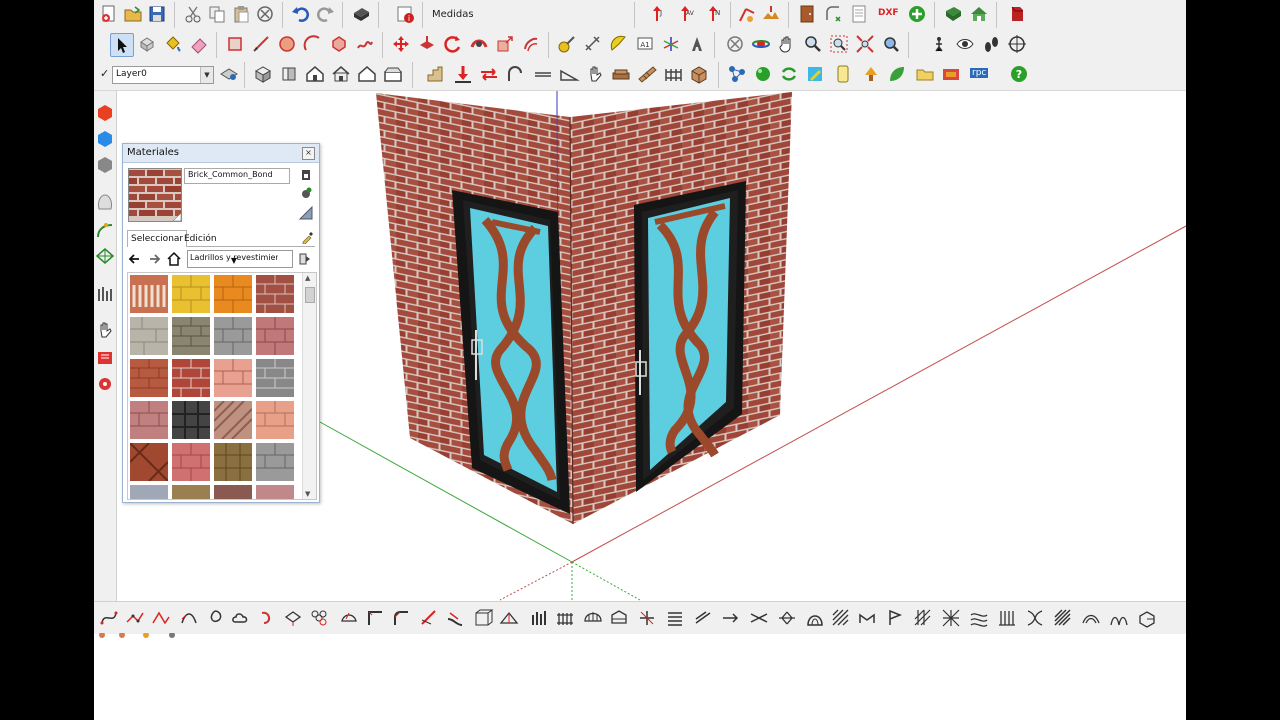  Describe the element at coordinates (308, 153) in the screenshot. I see `close-icon: ×` at that location.